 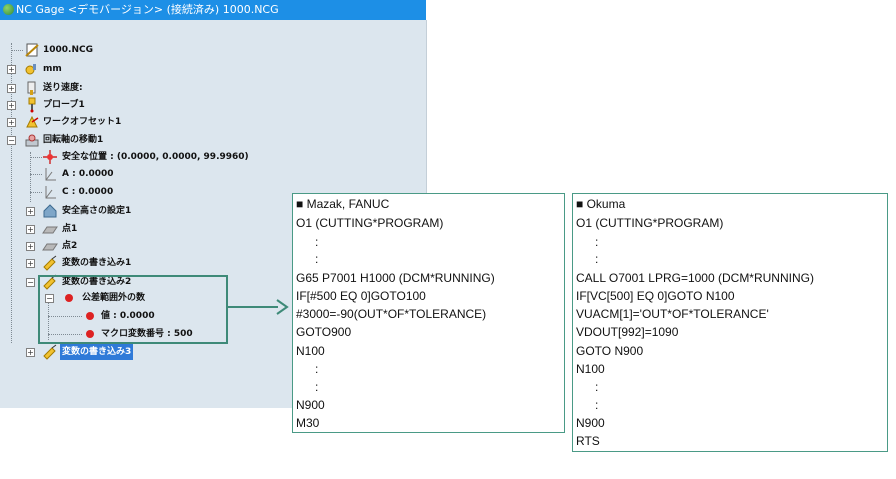 I want to click on code-line: #3000=-90(OUT*OF*TOLERANCE), so click(x=391, y=314).